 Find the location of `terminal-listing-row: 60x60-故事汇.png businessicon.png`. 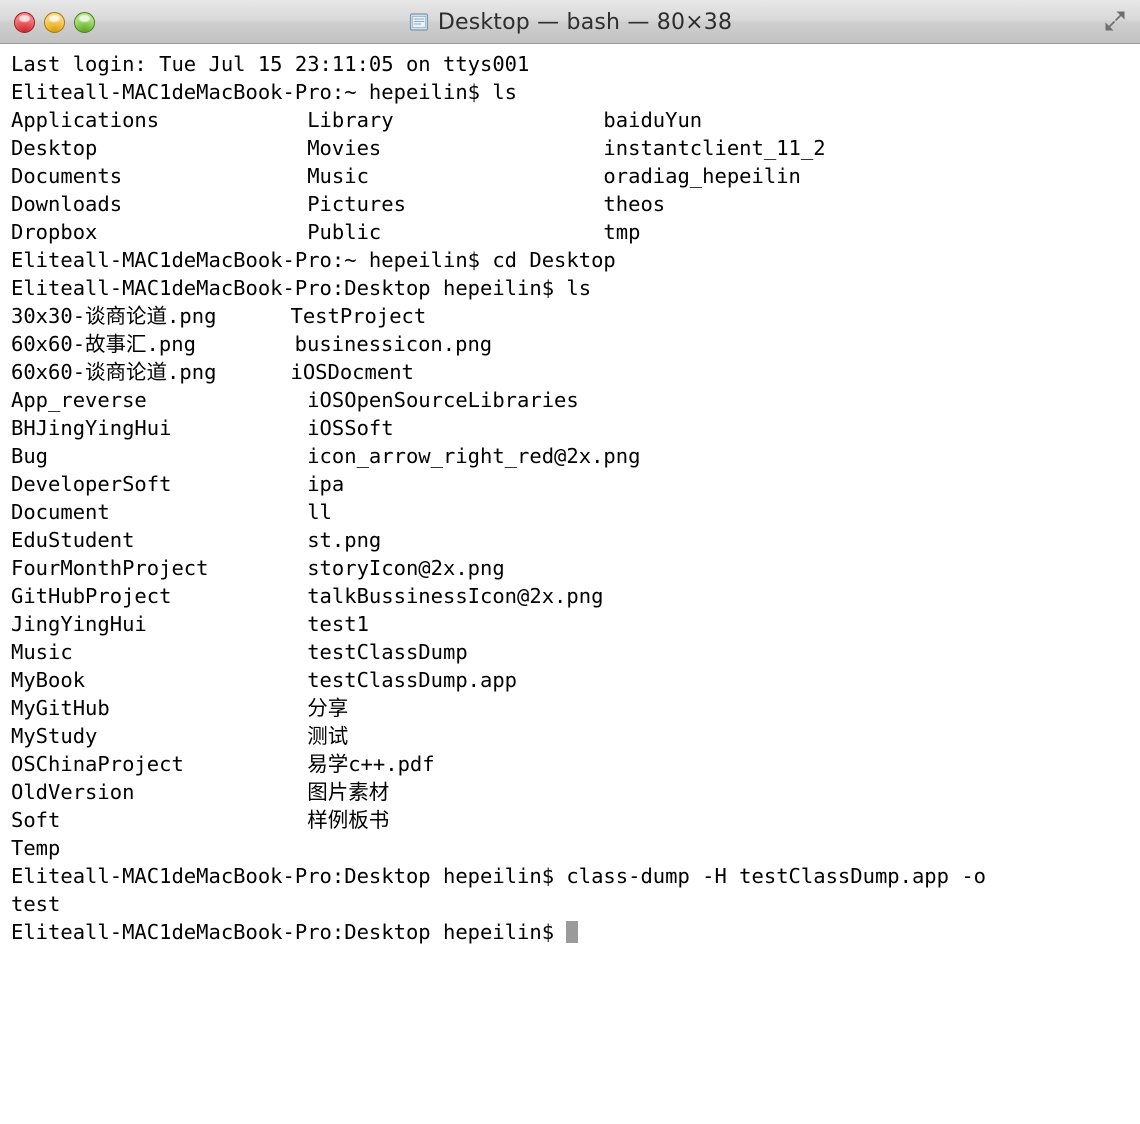

terminal-listing-row: 60x60-故事汇.png businessicon.png is located at coordinates (252, 344).